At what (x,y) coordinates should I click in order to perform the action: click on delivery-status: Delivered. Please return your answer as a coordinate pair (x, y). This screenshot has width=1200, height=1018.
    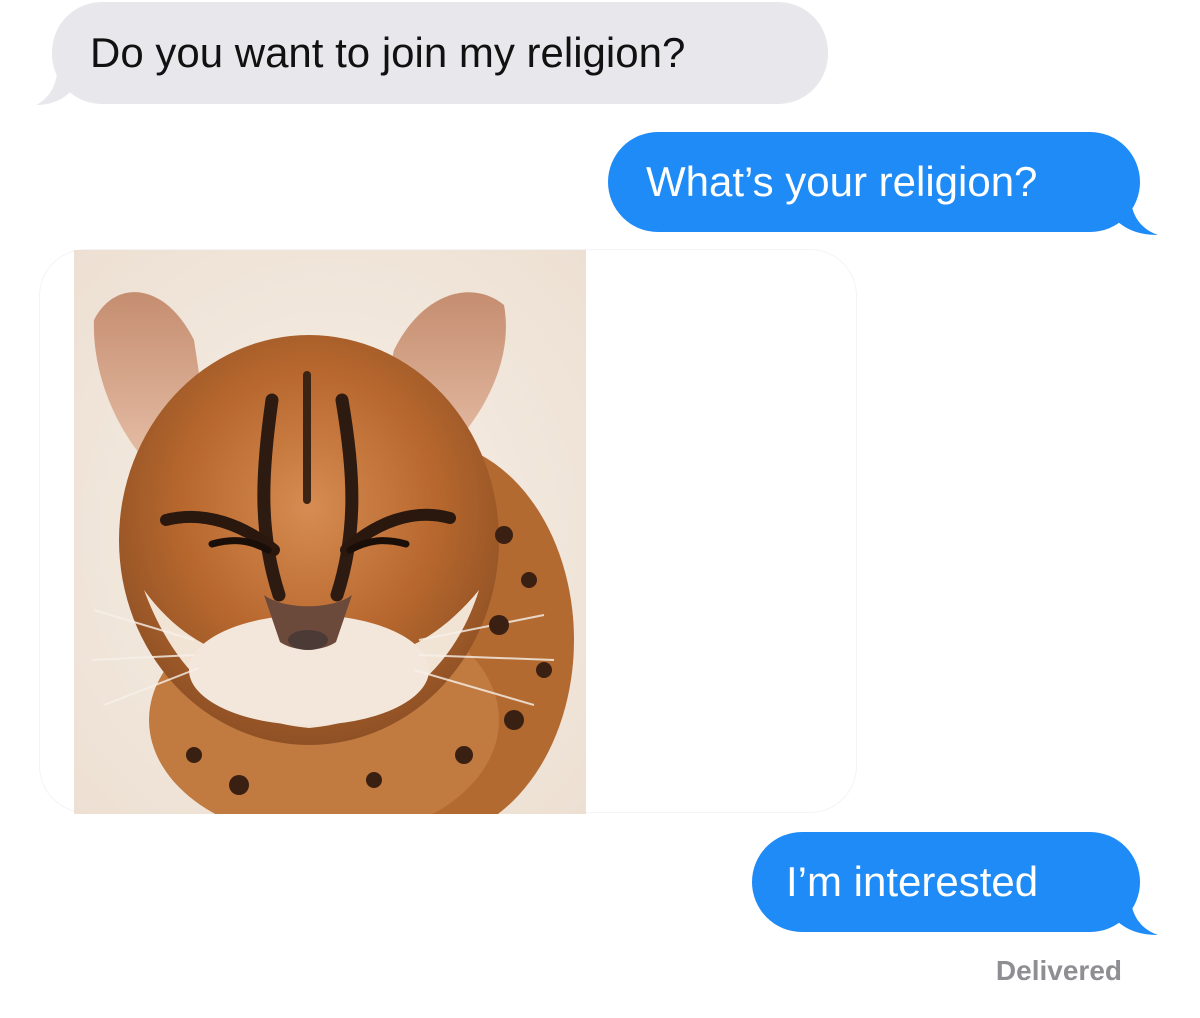
    Looking at the image, I should click on (1058, 970).